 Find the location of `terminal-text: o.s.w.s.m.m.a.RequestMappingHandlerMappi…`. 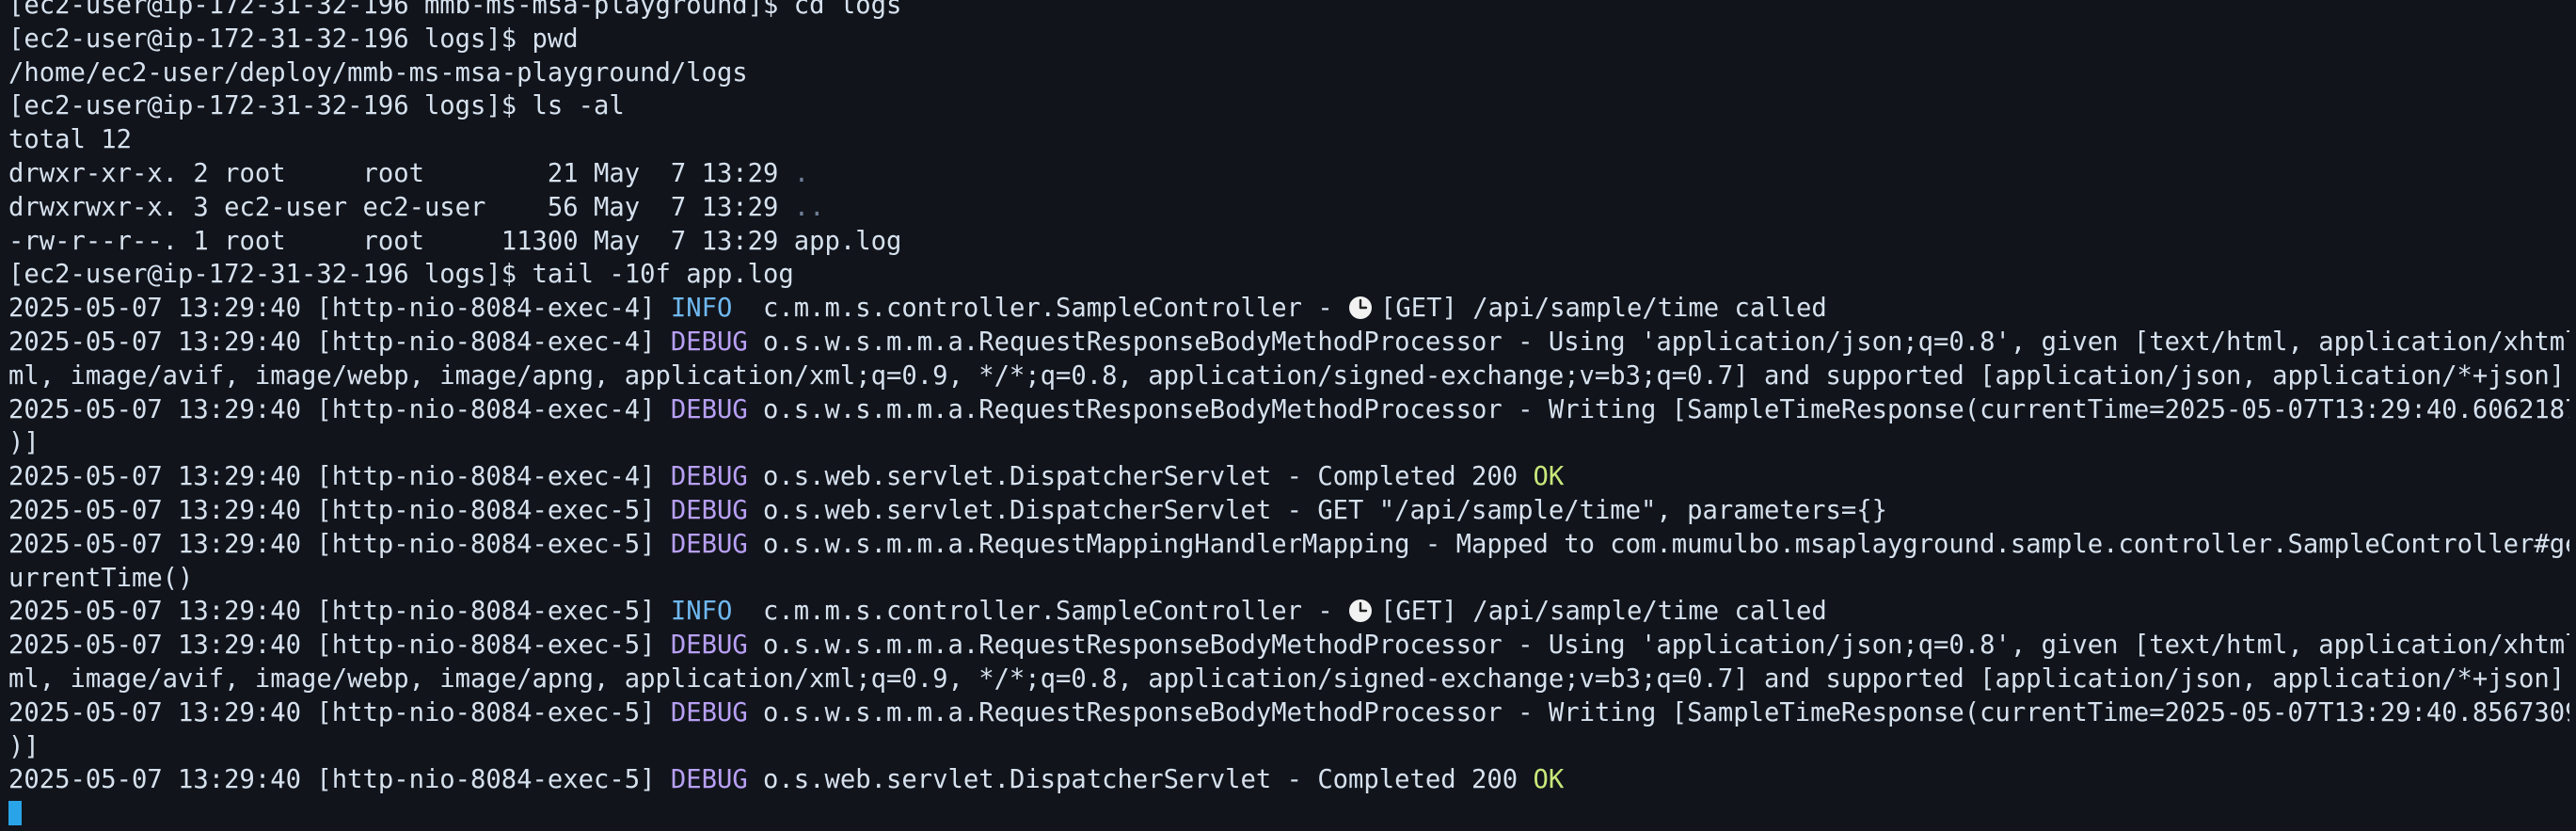

terminal-text: o.s.w.s.m.m.a.RequestMappingHandlerMappi… is located at coordinates (1658, 544).